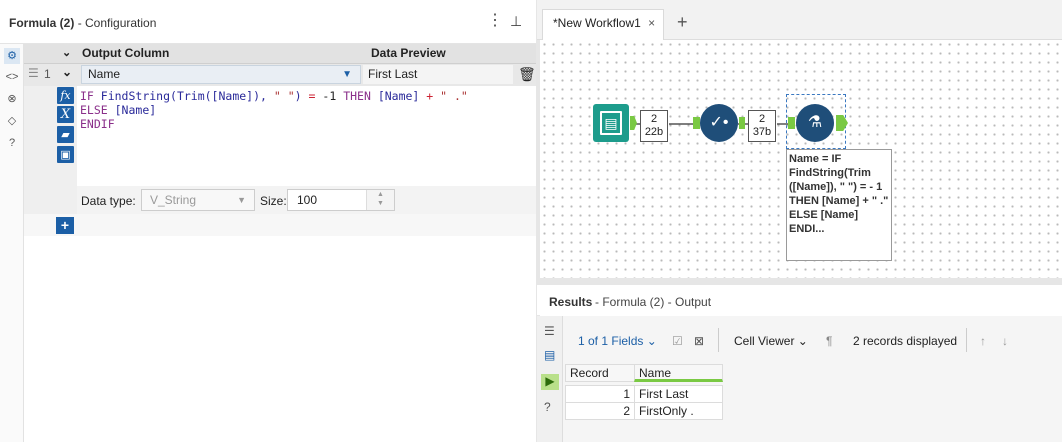 This screenshot has height=442, width=1062. Describe the element at coordinates (65, 95) in the screenshot. I see `function-icon: fx` at that location.